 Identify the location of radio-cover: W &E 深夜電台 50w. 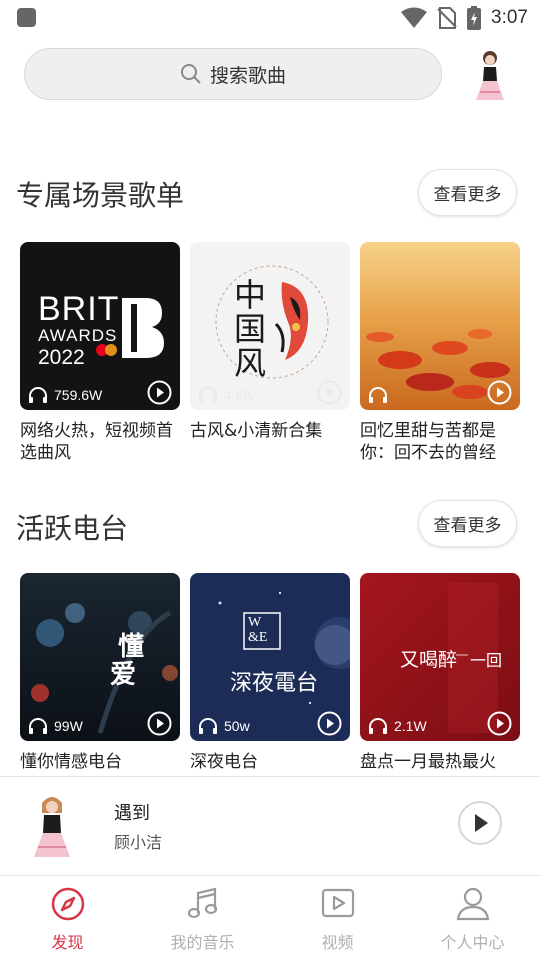
(270, 657).